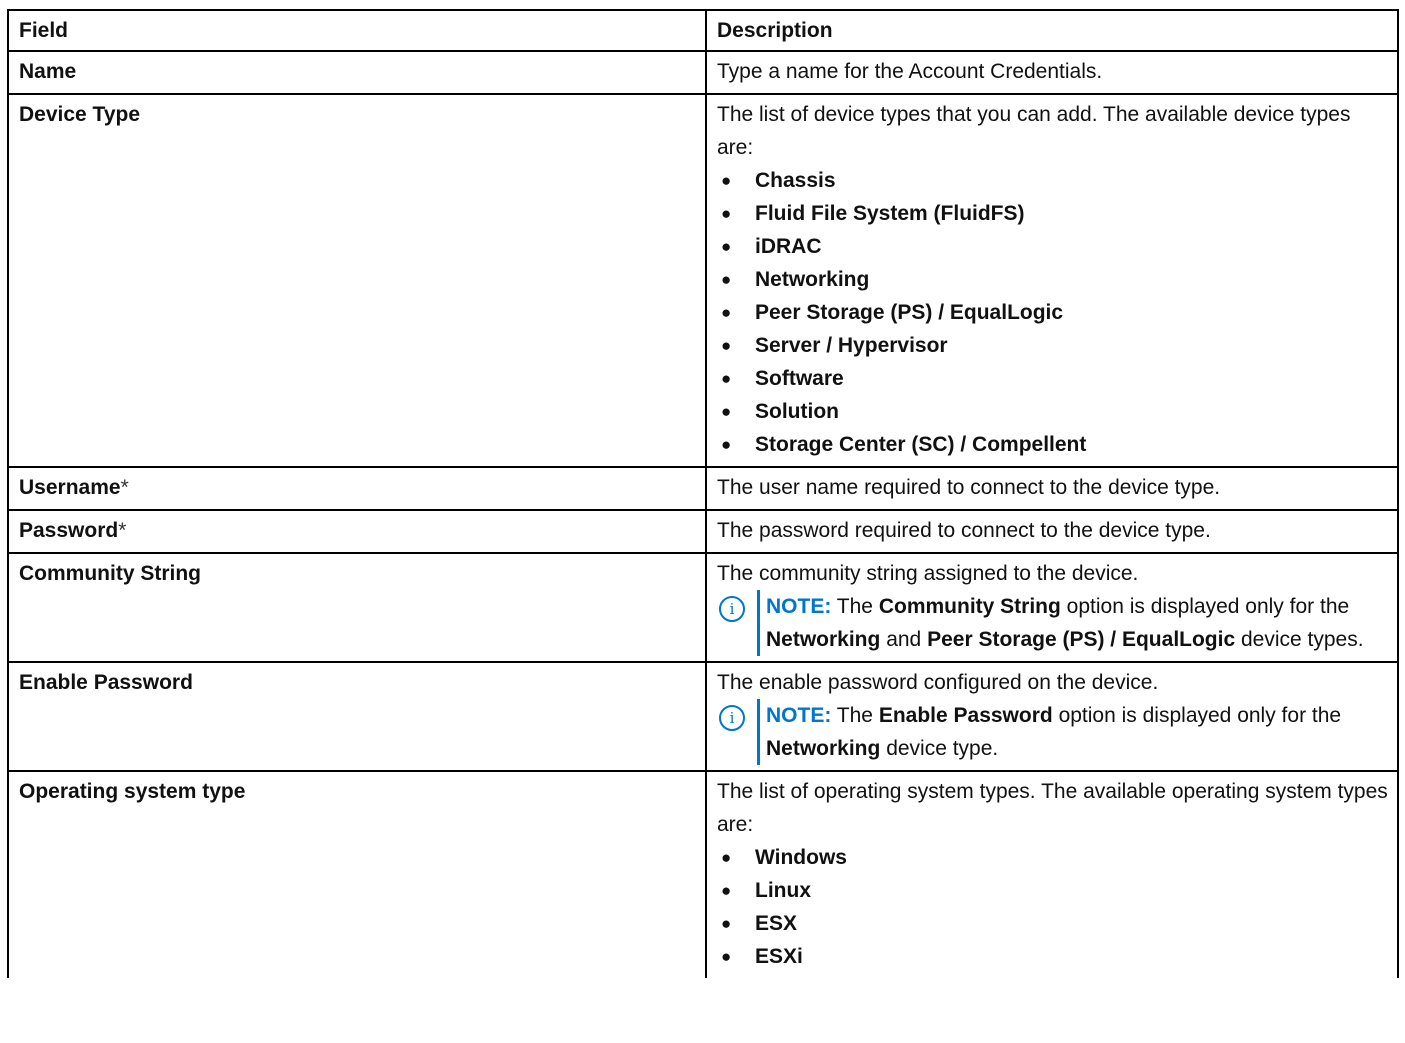 The height and width of the screenshot is (1043, 1405). What do you see at coordinates (776, 923) in the screenshot?
I see `option-label: ESX` at bounding box center [776, 923].